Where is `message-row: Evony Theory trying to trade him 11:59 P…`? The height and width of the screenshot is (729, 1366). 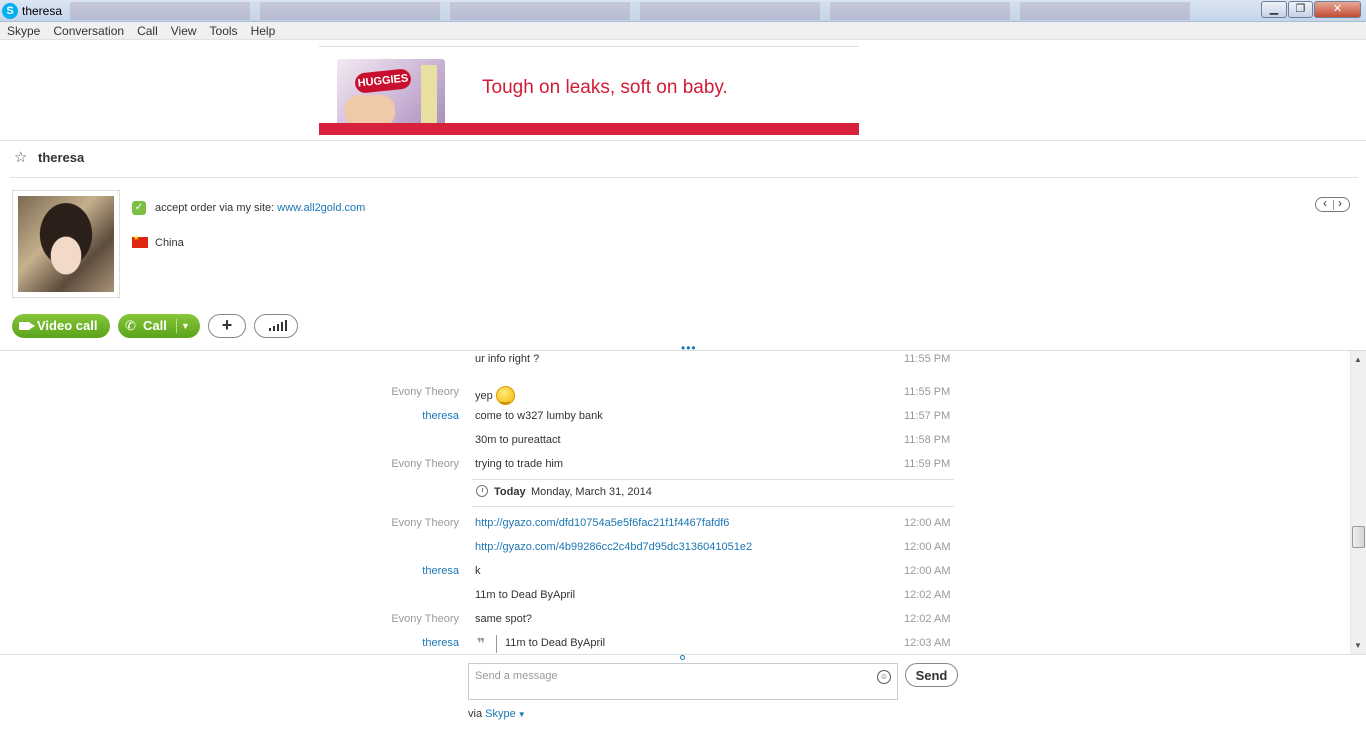 message-row: Evony Theory trying to trade him 11:59 P… is located at coordinates (500, 464).